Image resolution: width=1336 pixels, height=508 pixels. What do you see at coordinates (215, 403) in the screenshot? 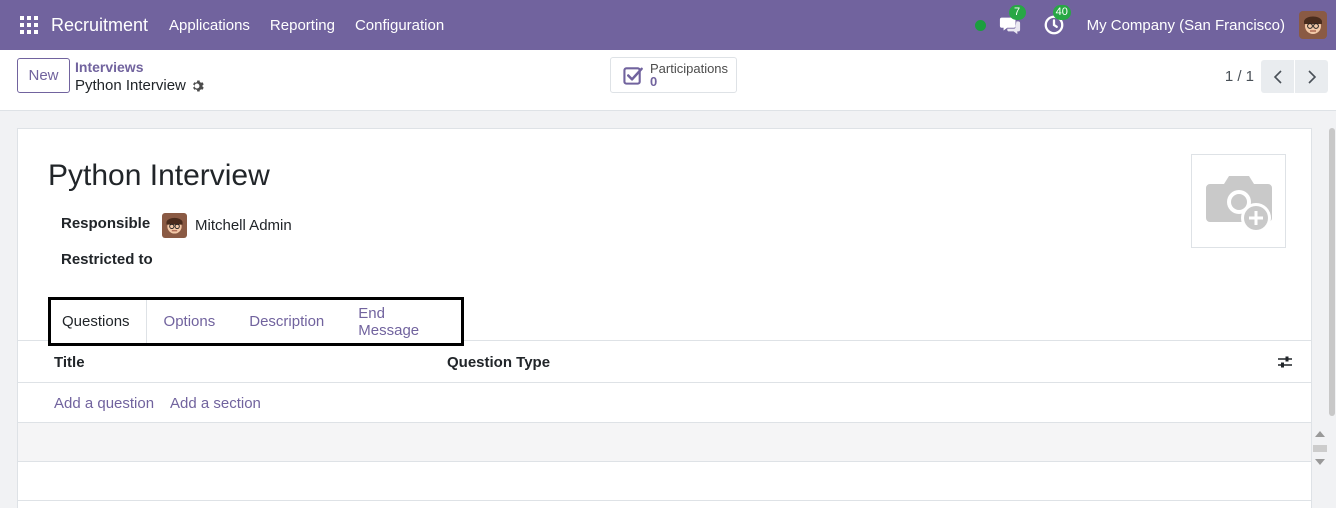
I see `add-section-link: Add a section` at bounding box center [215, 403].